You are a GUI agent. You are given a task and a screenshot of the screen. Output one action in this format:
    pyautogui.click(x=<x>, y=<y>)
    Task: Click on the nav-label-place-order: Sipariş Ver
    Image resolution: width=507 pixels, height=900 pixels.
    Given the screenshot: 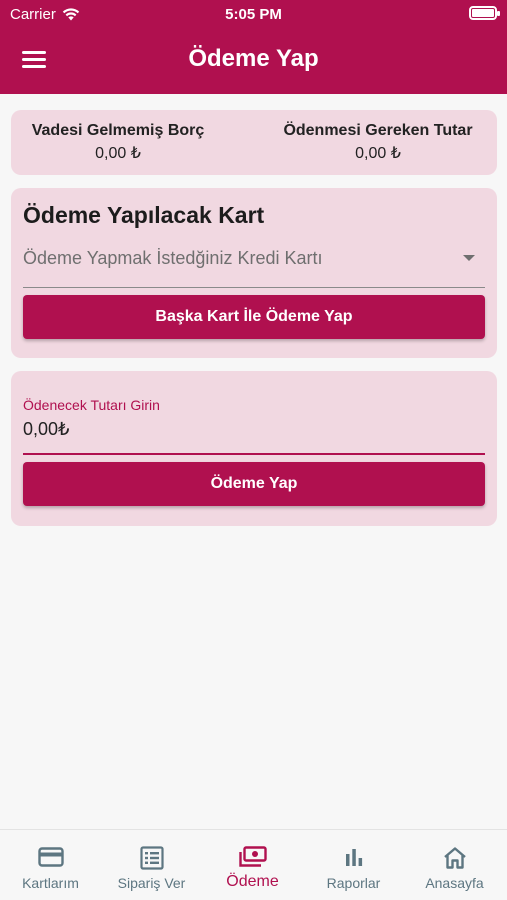 What is the action you would take?
    pyautogui.click(x=151, y=883)
    